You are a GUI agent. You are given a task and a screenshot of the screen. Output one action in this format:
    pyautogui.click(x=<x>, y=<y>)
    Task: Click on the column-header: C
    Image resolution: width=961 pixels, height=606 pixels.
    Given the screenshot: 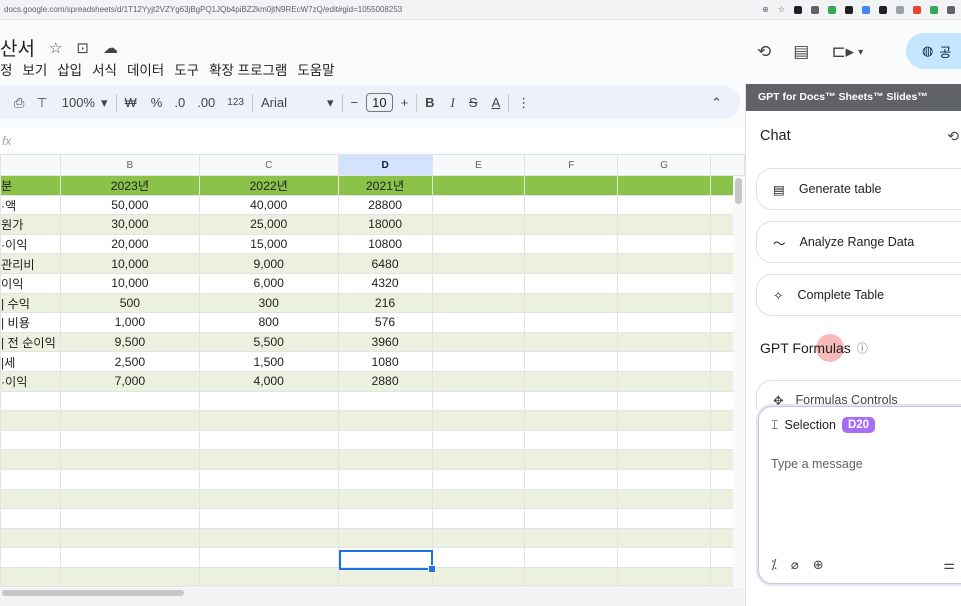 What is the action you would take?
    pyautogui.click(x=268, y=165)
    